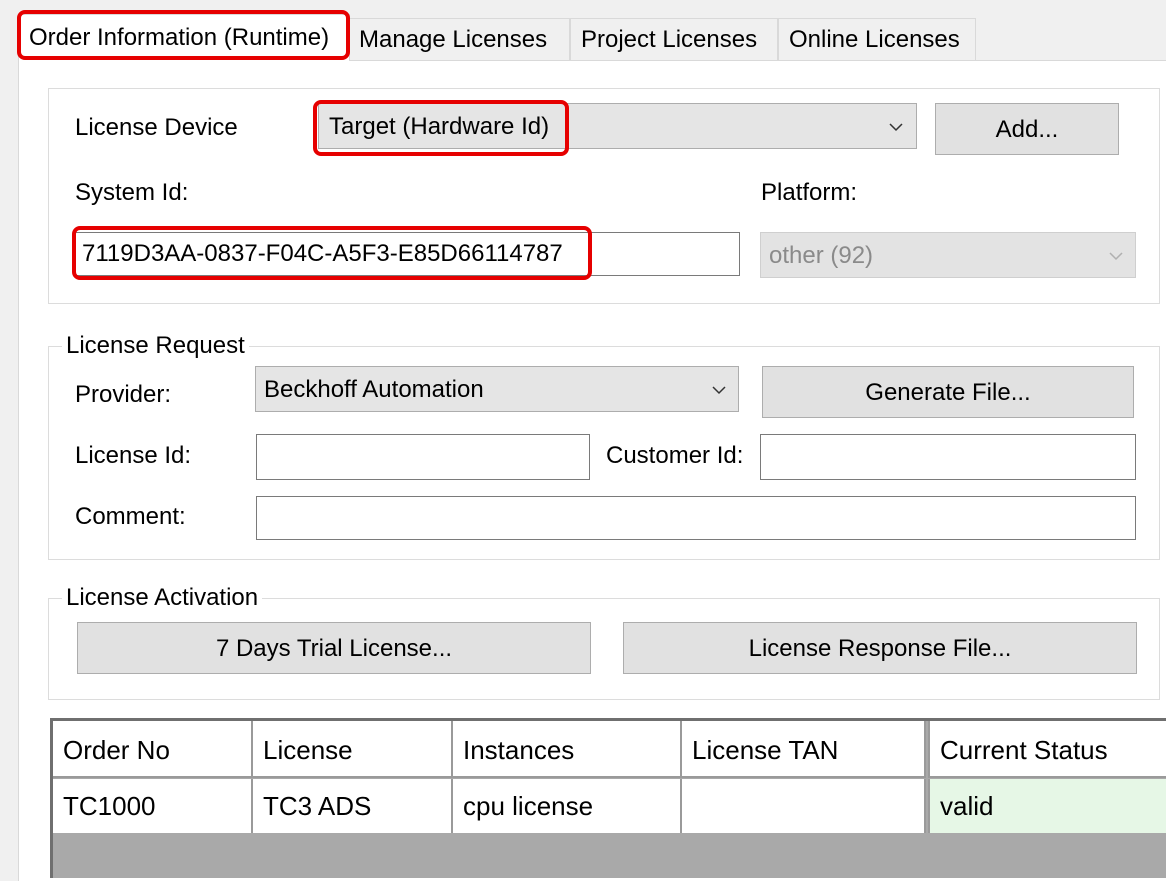 The height and width of the screenshot is (881, 1166). Describe the element at coordinates (674, 39) in the screenshot. I see `tab-project-licenses: Project Licenses` at that location.